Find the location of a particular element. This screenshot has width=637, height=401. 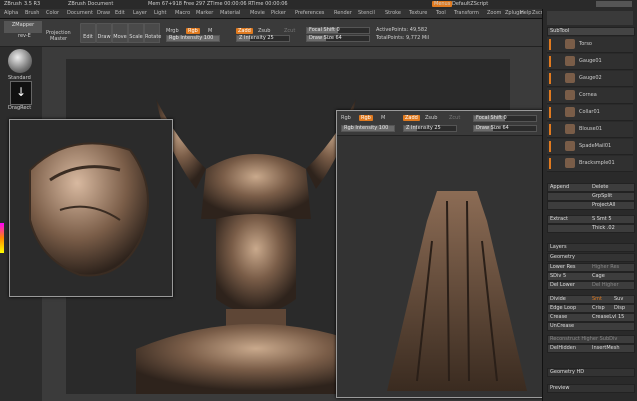

zadd-toggle: Zadd is located at coordinates (244, 31).